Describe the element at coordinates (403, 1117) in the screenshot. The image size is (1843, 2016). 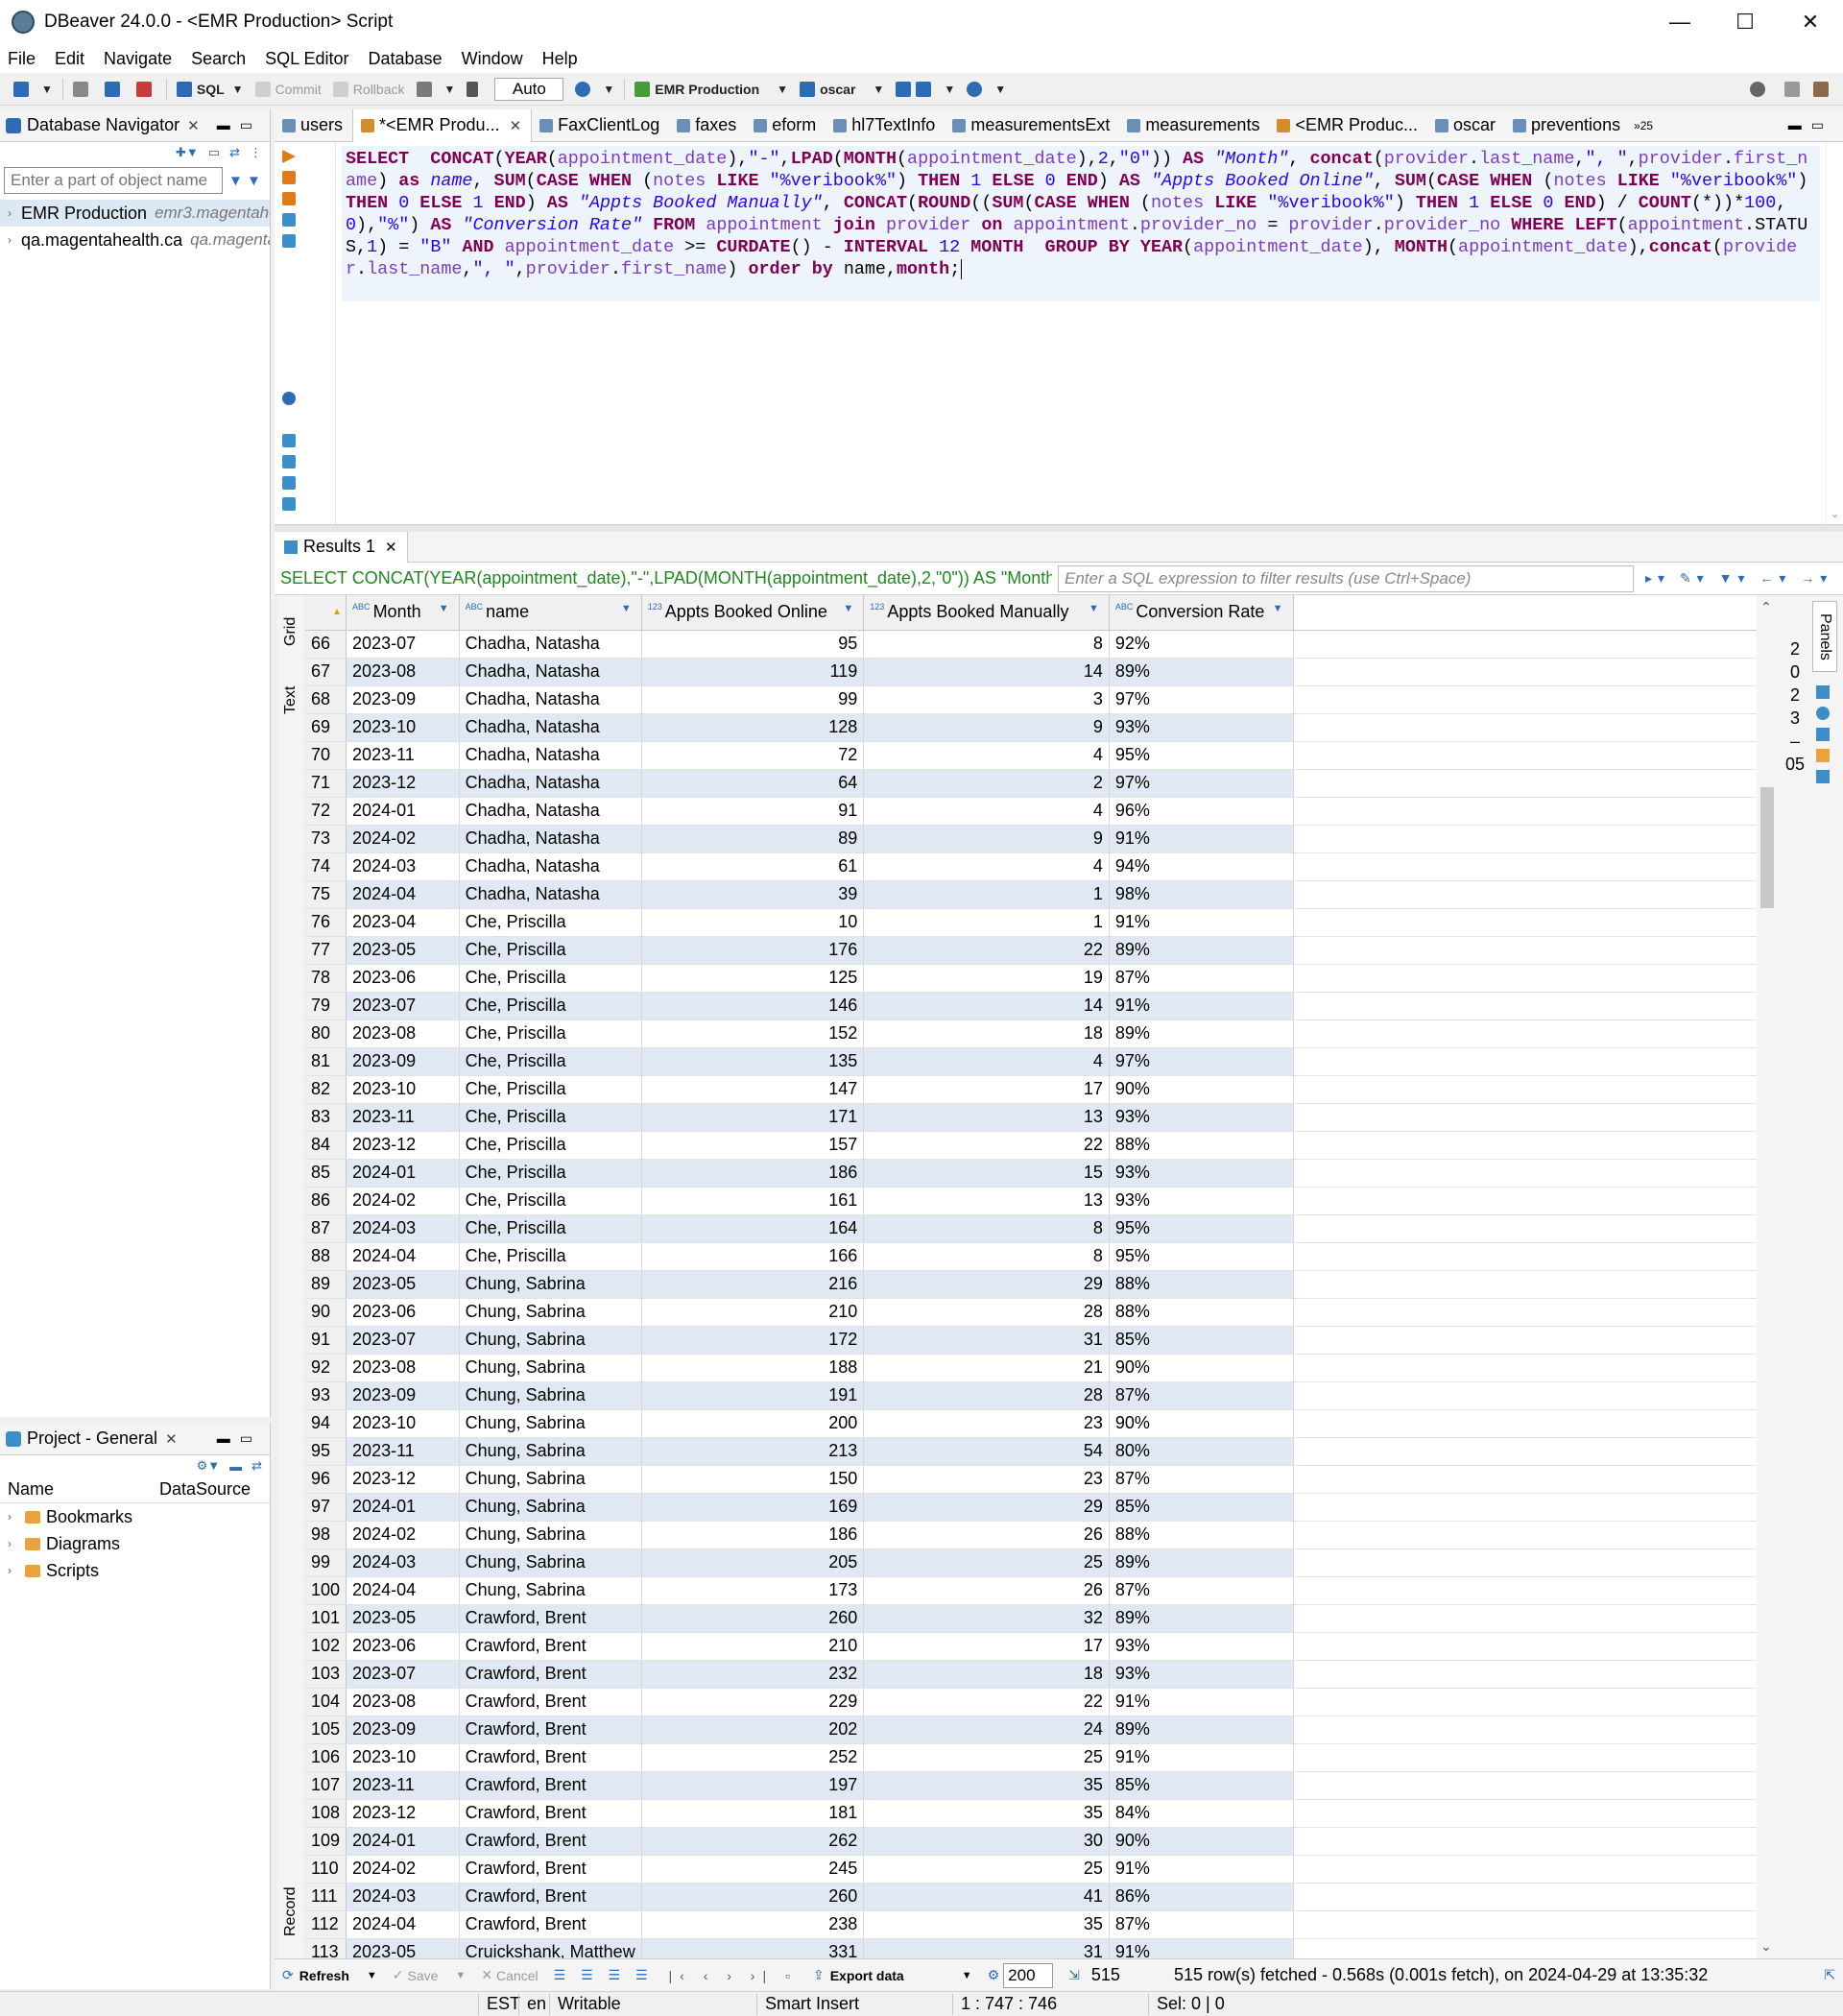
I see `cell-month: 2023-11` at that location.